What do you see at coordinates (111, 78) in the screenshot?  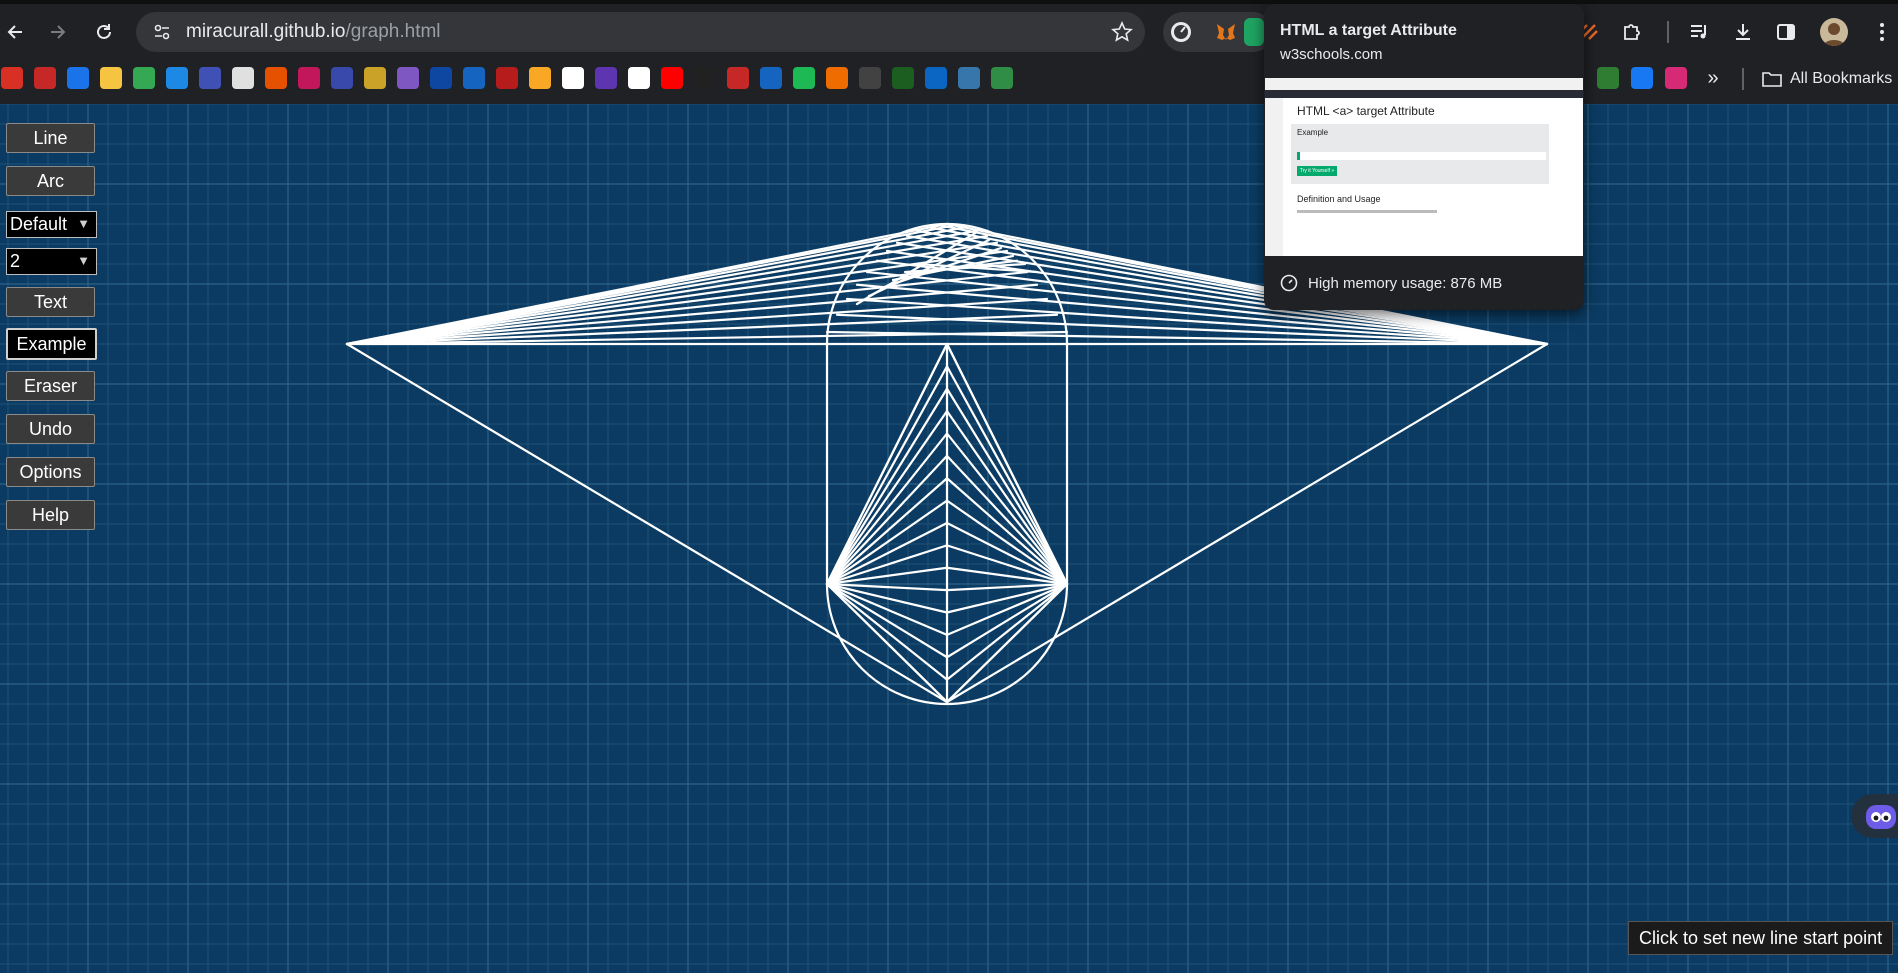 I see `mail-icon` at bounding box center [111, 78].